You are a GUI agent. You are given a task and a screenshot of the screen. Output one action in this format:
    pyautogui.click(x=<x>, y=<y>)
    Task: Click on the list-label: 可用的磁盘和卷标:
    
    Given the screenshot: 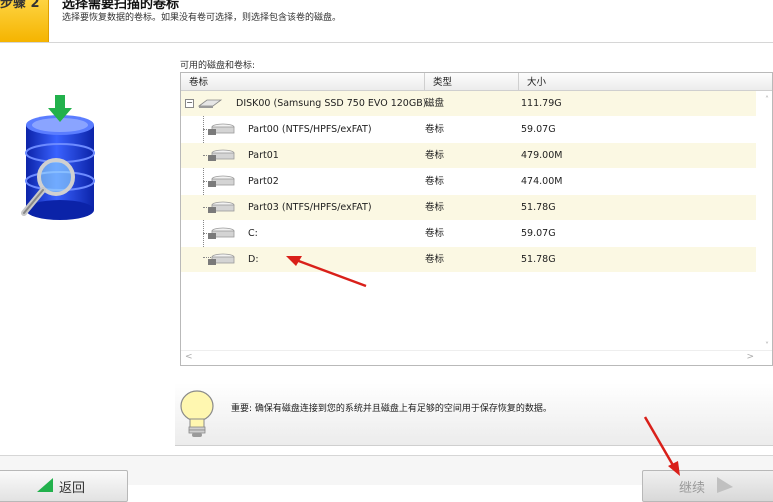 What is the action you would take?
    pyautogui.click(x=218, y=66)
    